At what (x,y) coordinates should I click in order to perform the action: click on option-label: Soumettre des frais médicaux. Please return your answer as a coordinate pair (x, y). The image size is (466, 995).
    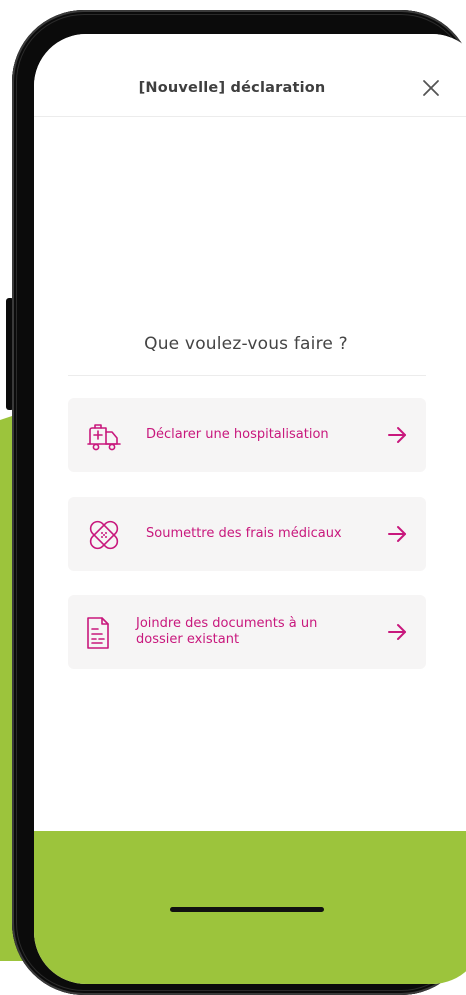
    Looking at the image, I should click on (244, 533).